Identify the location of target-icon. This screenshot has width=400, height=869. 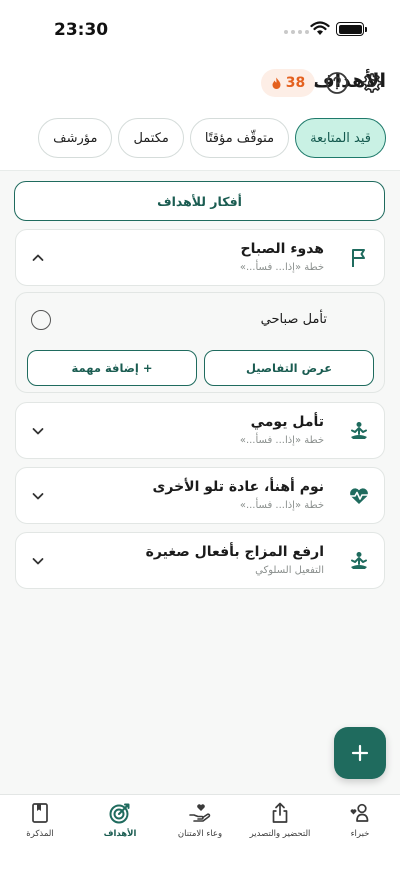
(119, 813).